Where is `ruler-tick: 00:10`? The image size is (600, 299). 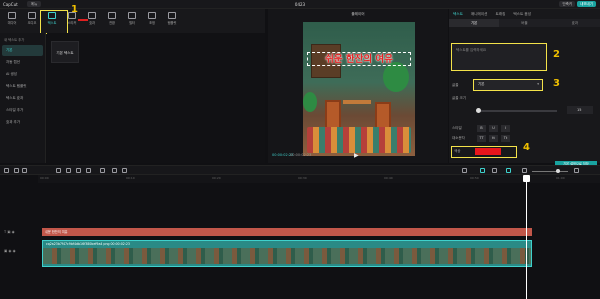
ruler-tick: 00:10 is located at coordinates (130, 178).